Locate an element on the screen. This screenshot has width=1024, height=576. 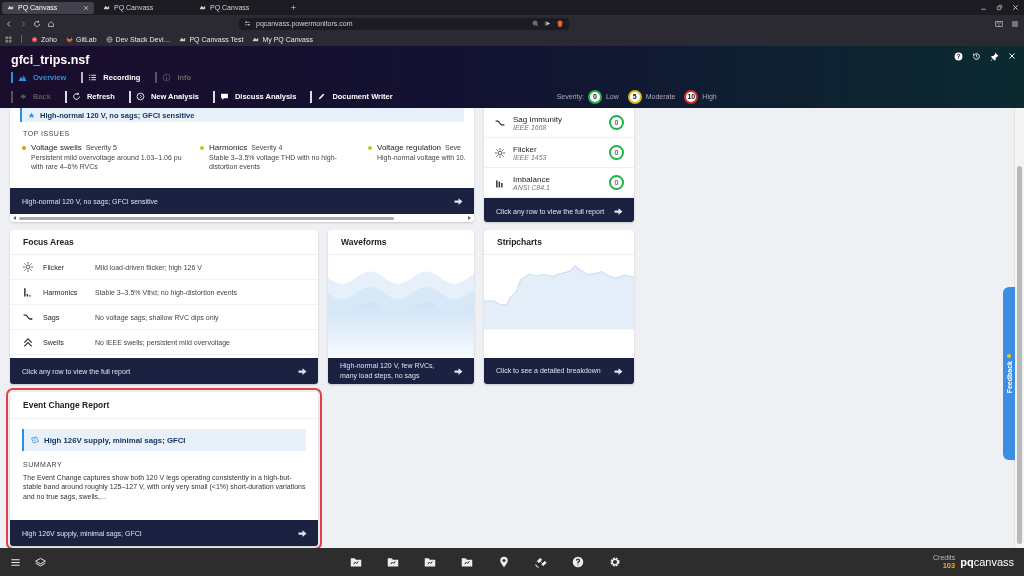
satellite-icon is located at coordinates (541, 562).